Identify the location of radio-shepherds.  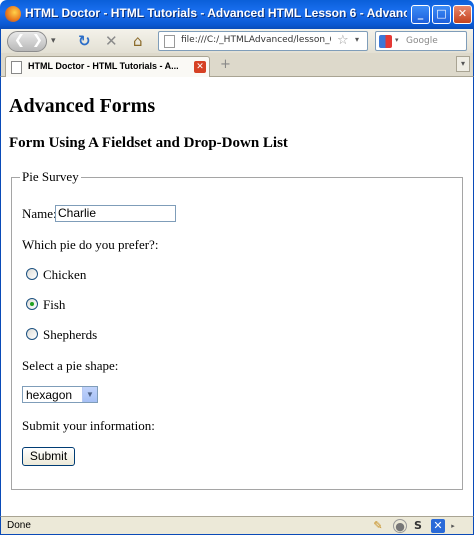
(32, 334).